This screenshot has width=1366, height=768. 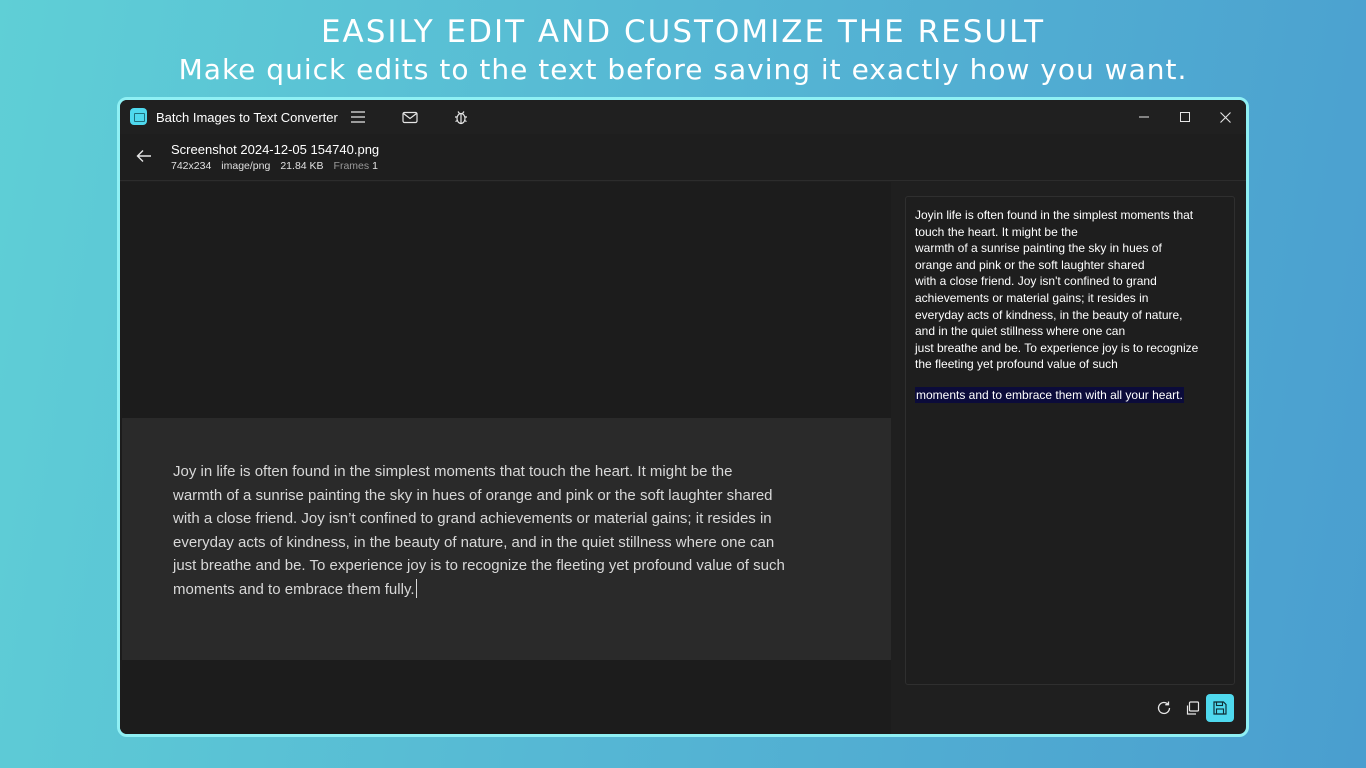 I want to click on file-dimensions: 742x234, so click(x=191, y=166).